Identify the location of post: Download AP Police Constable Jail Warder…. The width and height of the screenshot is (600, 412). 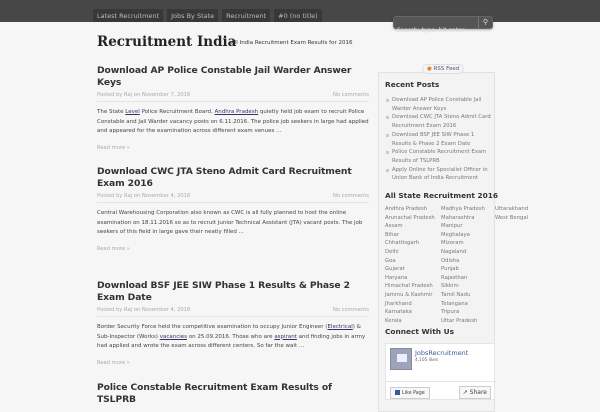
(233, 108).